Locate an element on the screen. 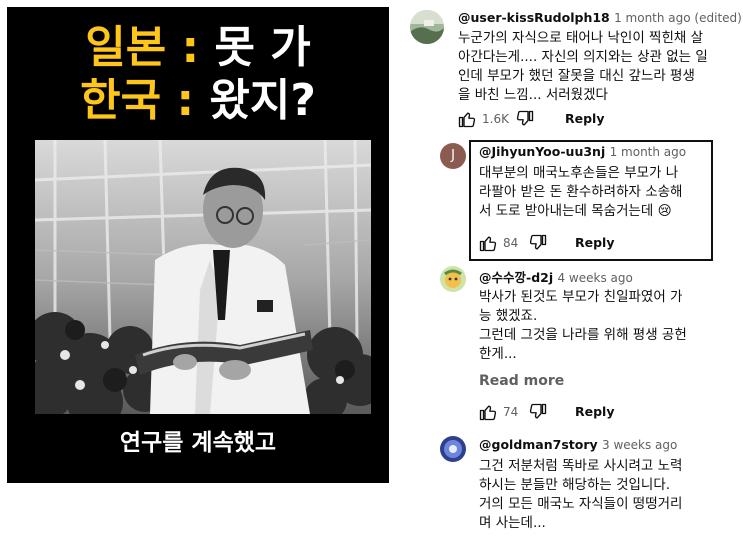 The height and width of the screenshot is (543, 743). comment-text-line: 대부분의 매국노후손들은 부모가 나 is located at coordinates (579, 173).